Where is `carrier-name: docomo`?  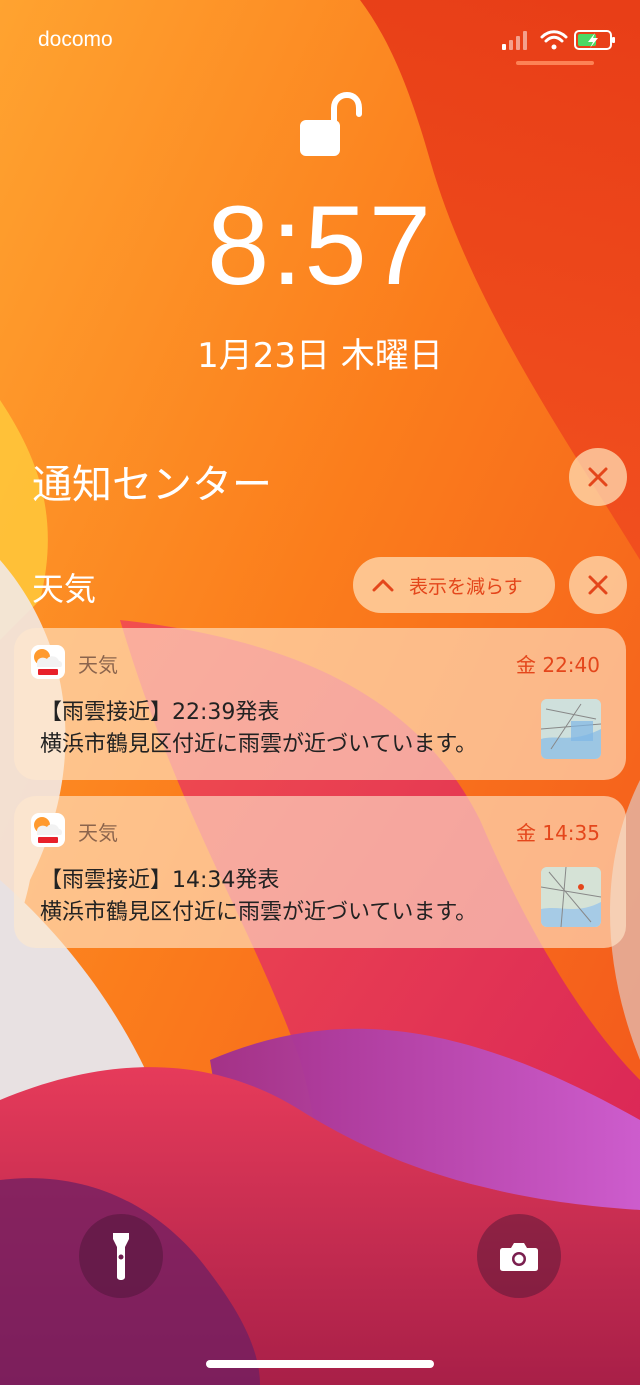 carrier-name: docomo is located at coordinates (75, 39).